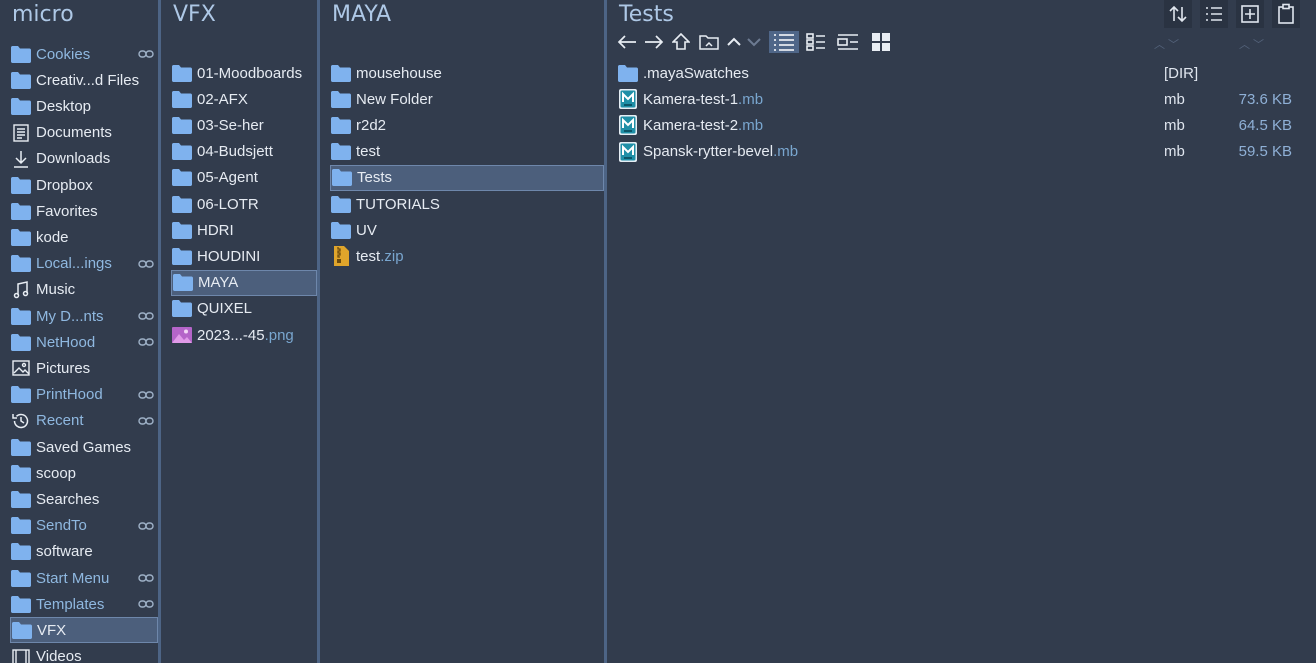  What do you see at coordinates (21, 133) in the screenshot?
I see `document-icon` at bounding box center [21, 133].